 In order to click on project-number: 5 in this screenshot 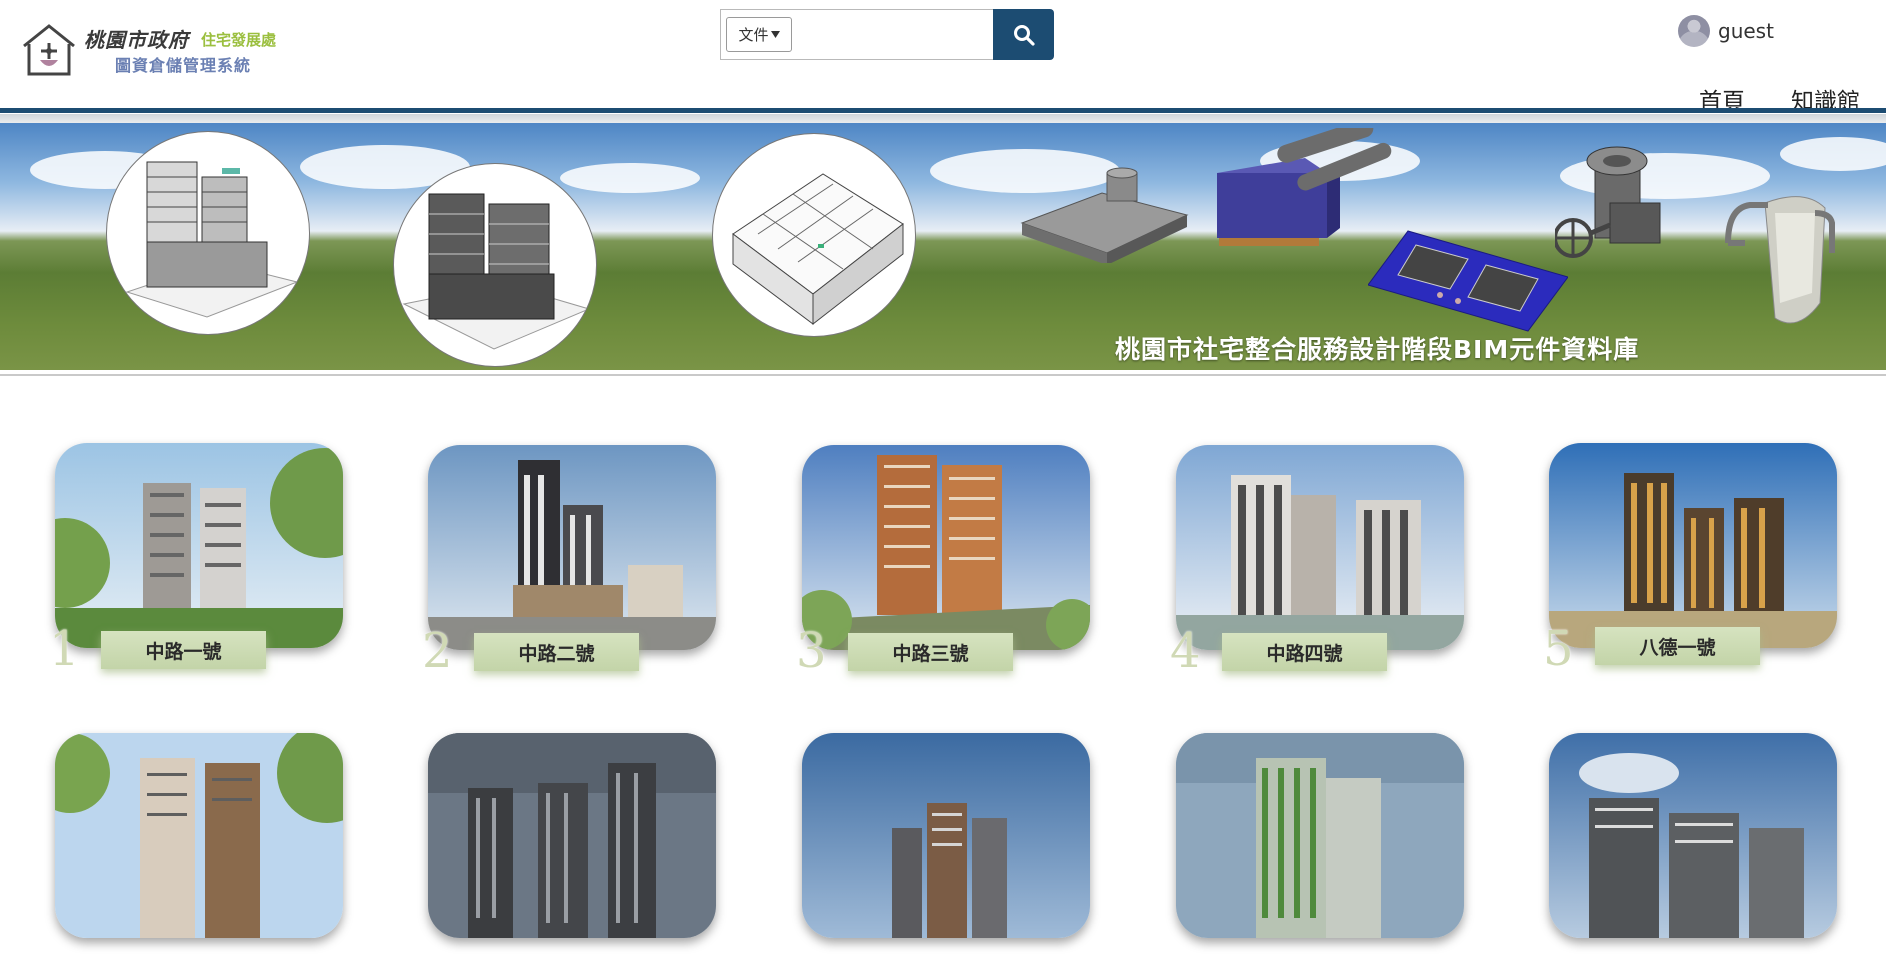, I will do `click(1558, 649)`.